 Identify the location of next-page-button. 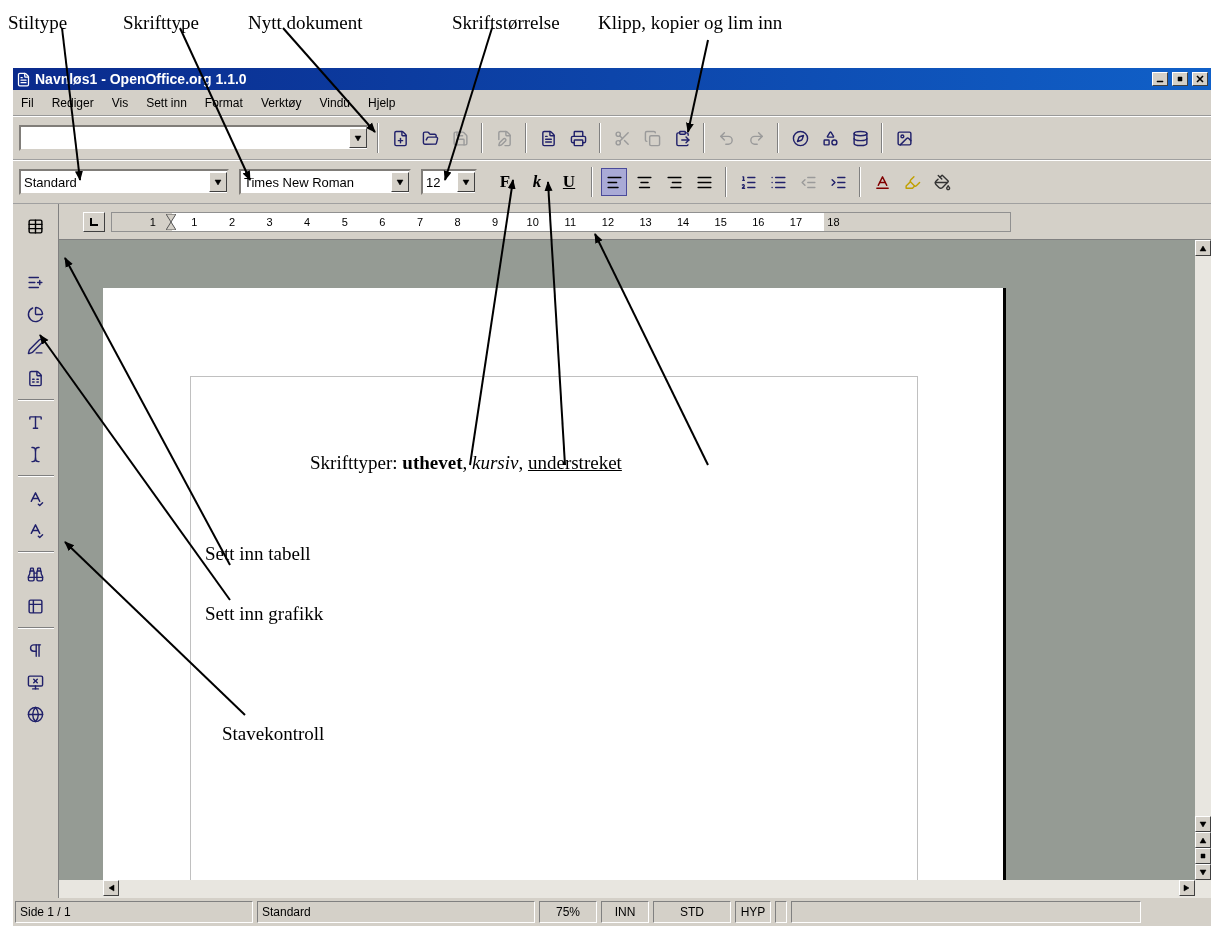
(1203, 872).